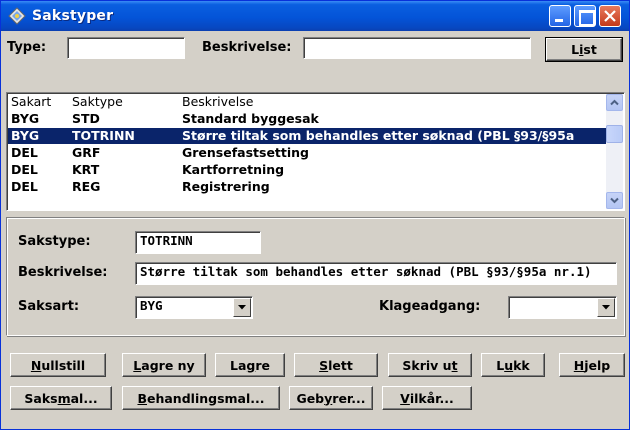 The width and height of the screenshot is (630, 430). What do you see at coordinates (250, 365) in the screenshot?
I see `lagre-button: La g re` at bounding box center [250, 365].